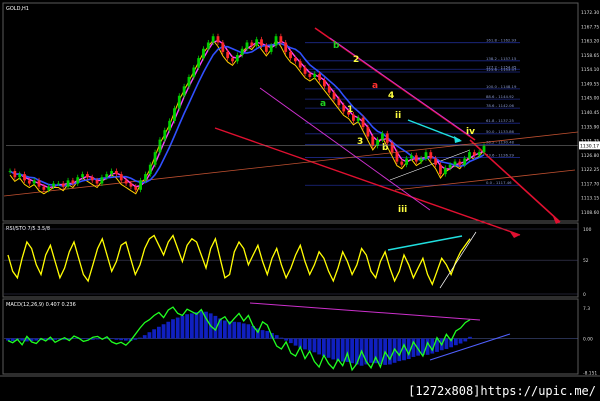 This screenshot has height=401, width=600. What do you see at coordinates (425, 243) in the screenshot?
I see `stoch-divergence-line` at bounding box center [425, 243].